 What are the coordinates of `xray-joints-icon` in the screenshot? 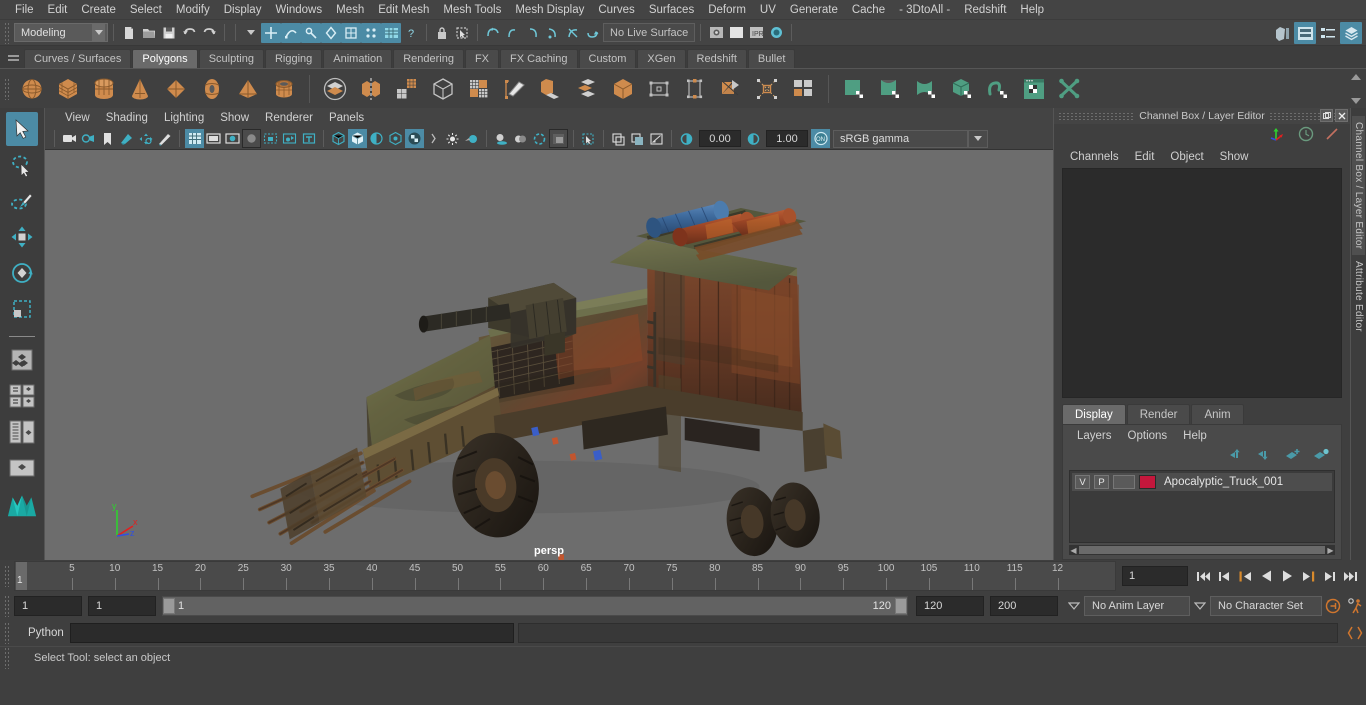 It's located at (270, 138).